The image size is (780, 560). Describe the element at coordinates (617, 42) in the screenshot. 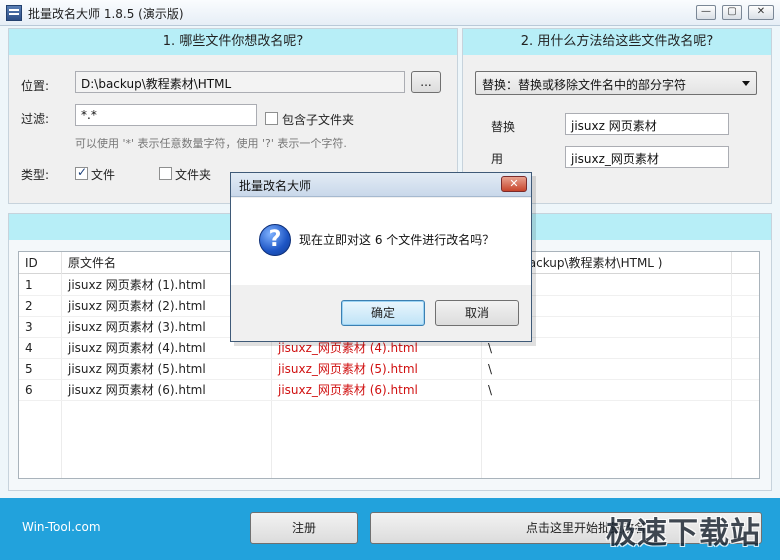

I see `section-method-header: 2. 用什么方法给这些文件改名呢?` at that location.